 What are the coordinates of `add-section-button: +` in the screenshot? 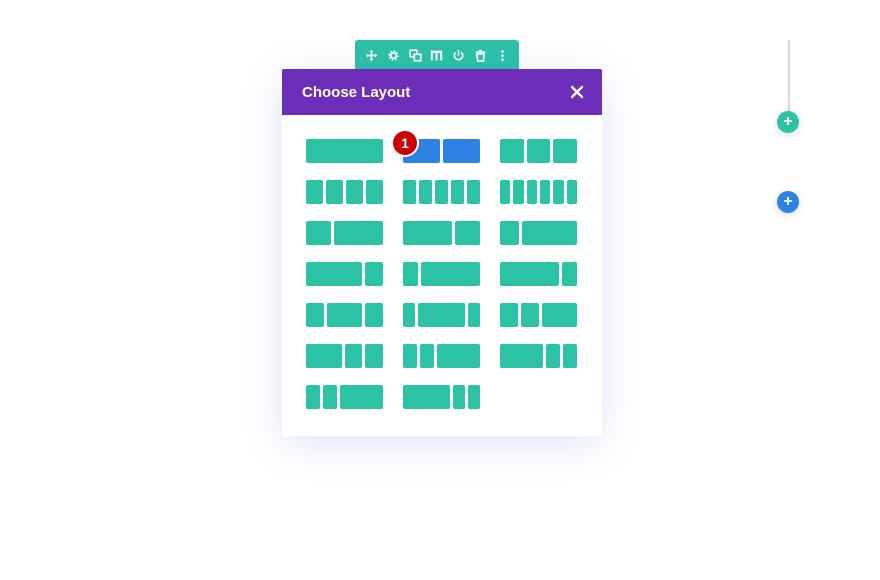 It's located at (788, 122).